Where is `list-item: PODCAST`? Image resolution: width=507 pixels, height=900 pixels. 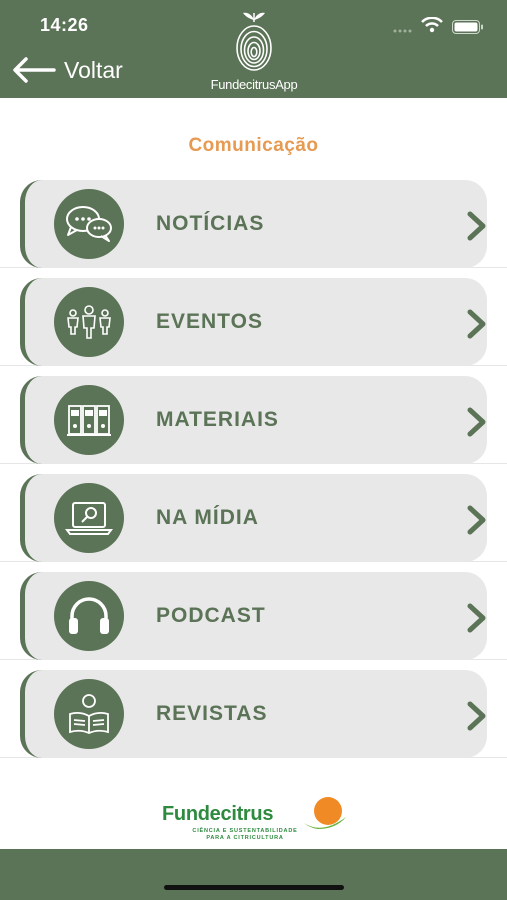 list-item: PODCAST is located at coordinates (253, 611).